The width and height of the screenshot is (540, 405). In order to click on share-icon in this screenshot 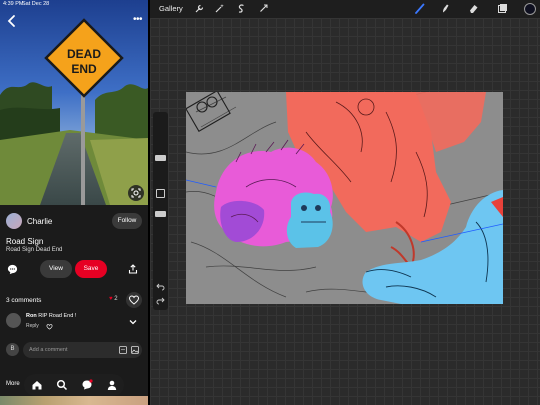, I will do `click(133, 269)`.